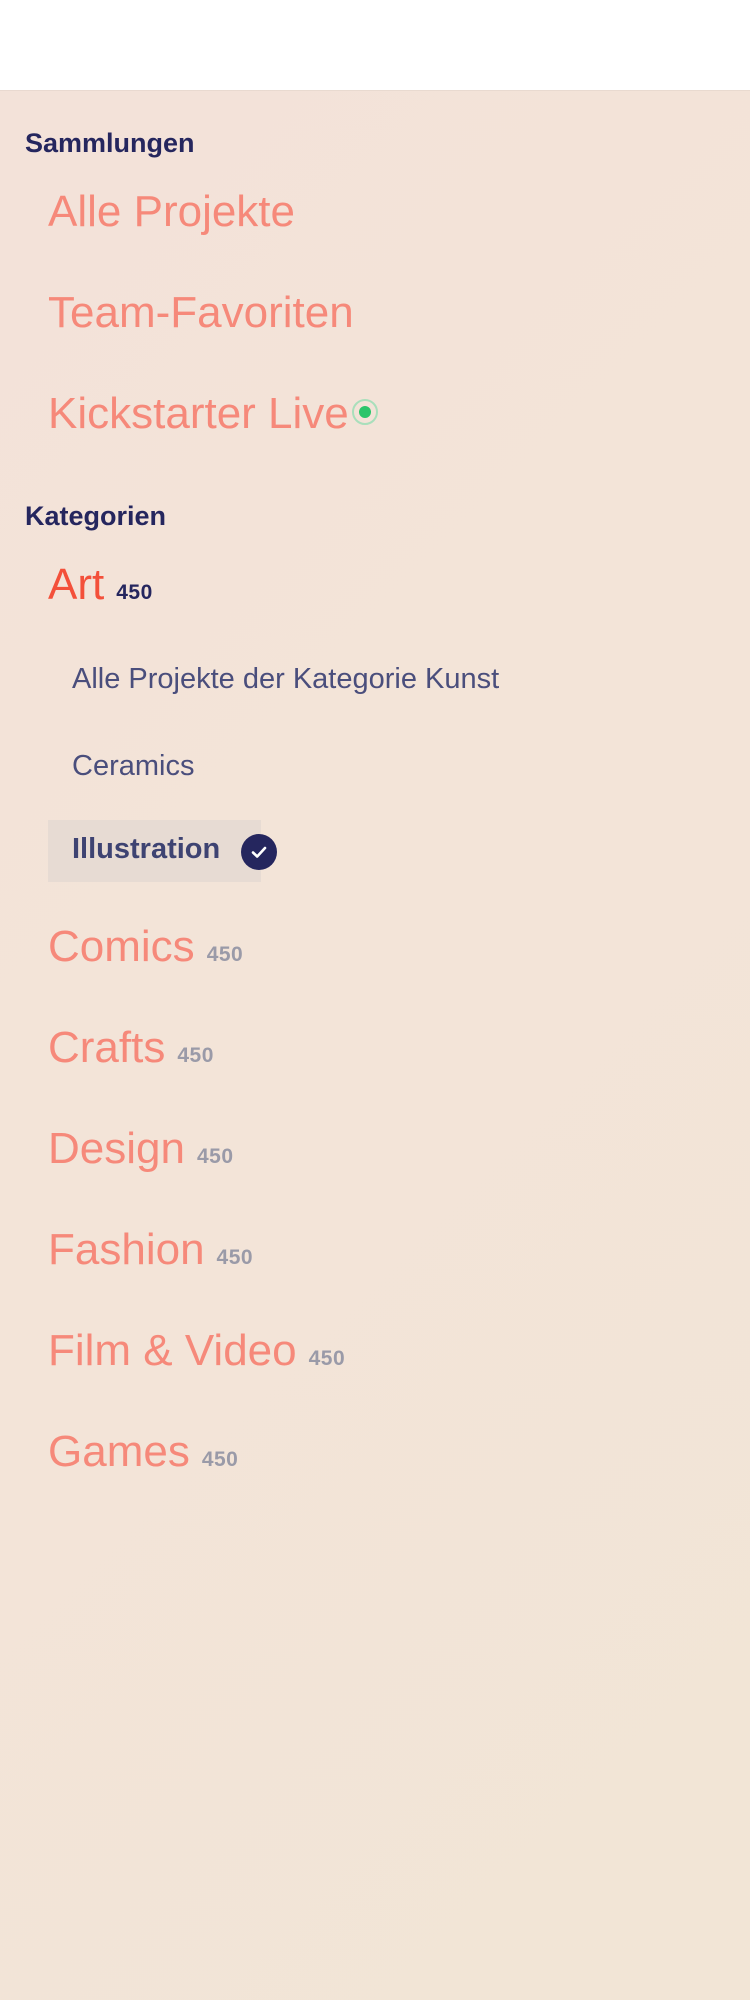  What do you see at coordinates (110, 143) in the screenshot?
I see `collections-heading: Sammlungen` at bounding box center [110, 143].